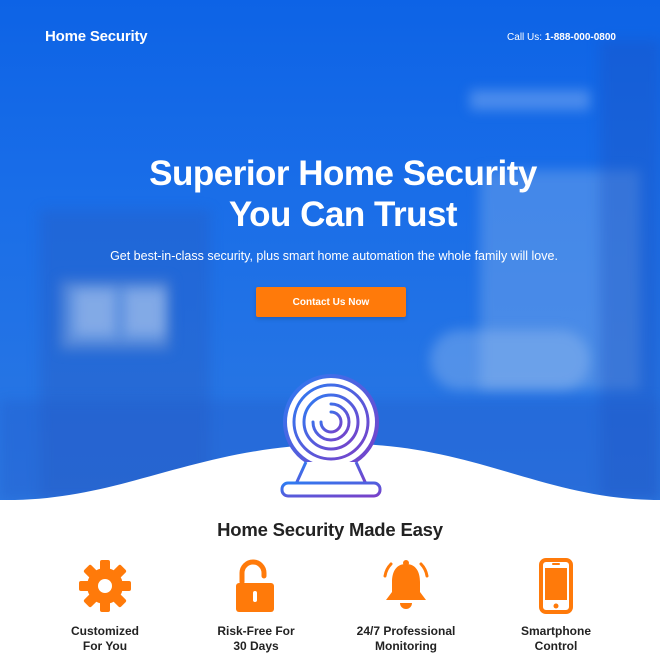 The height and width of the screenshot is (660, 660). I want to click on bell-icon, so click(406, 584).